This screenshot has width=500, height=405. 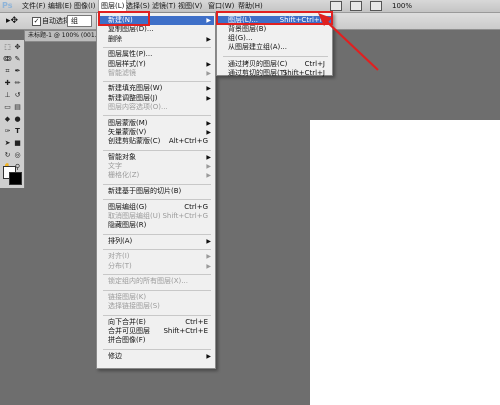 What do you see at coordinates (348, 42) in the screenshot?
I see `annotation-arrow` at bounding box center [348, 42].